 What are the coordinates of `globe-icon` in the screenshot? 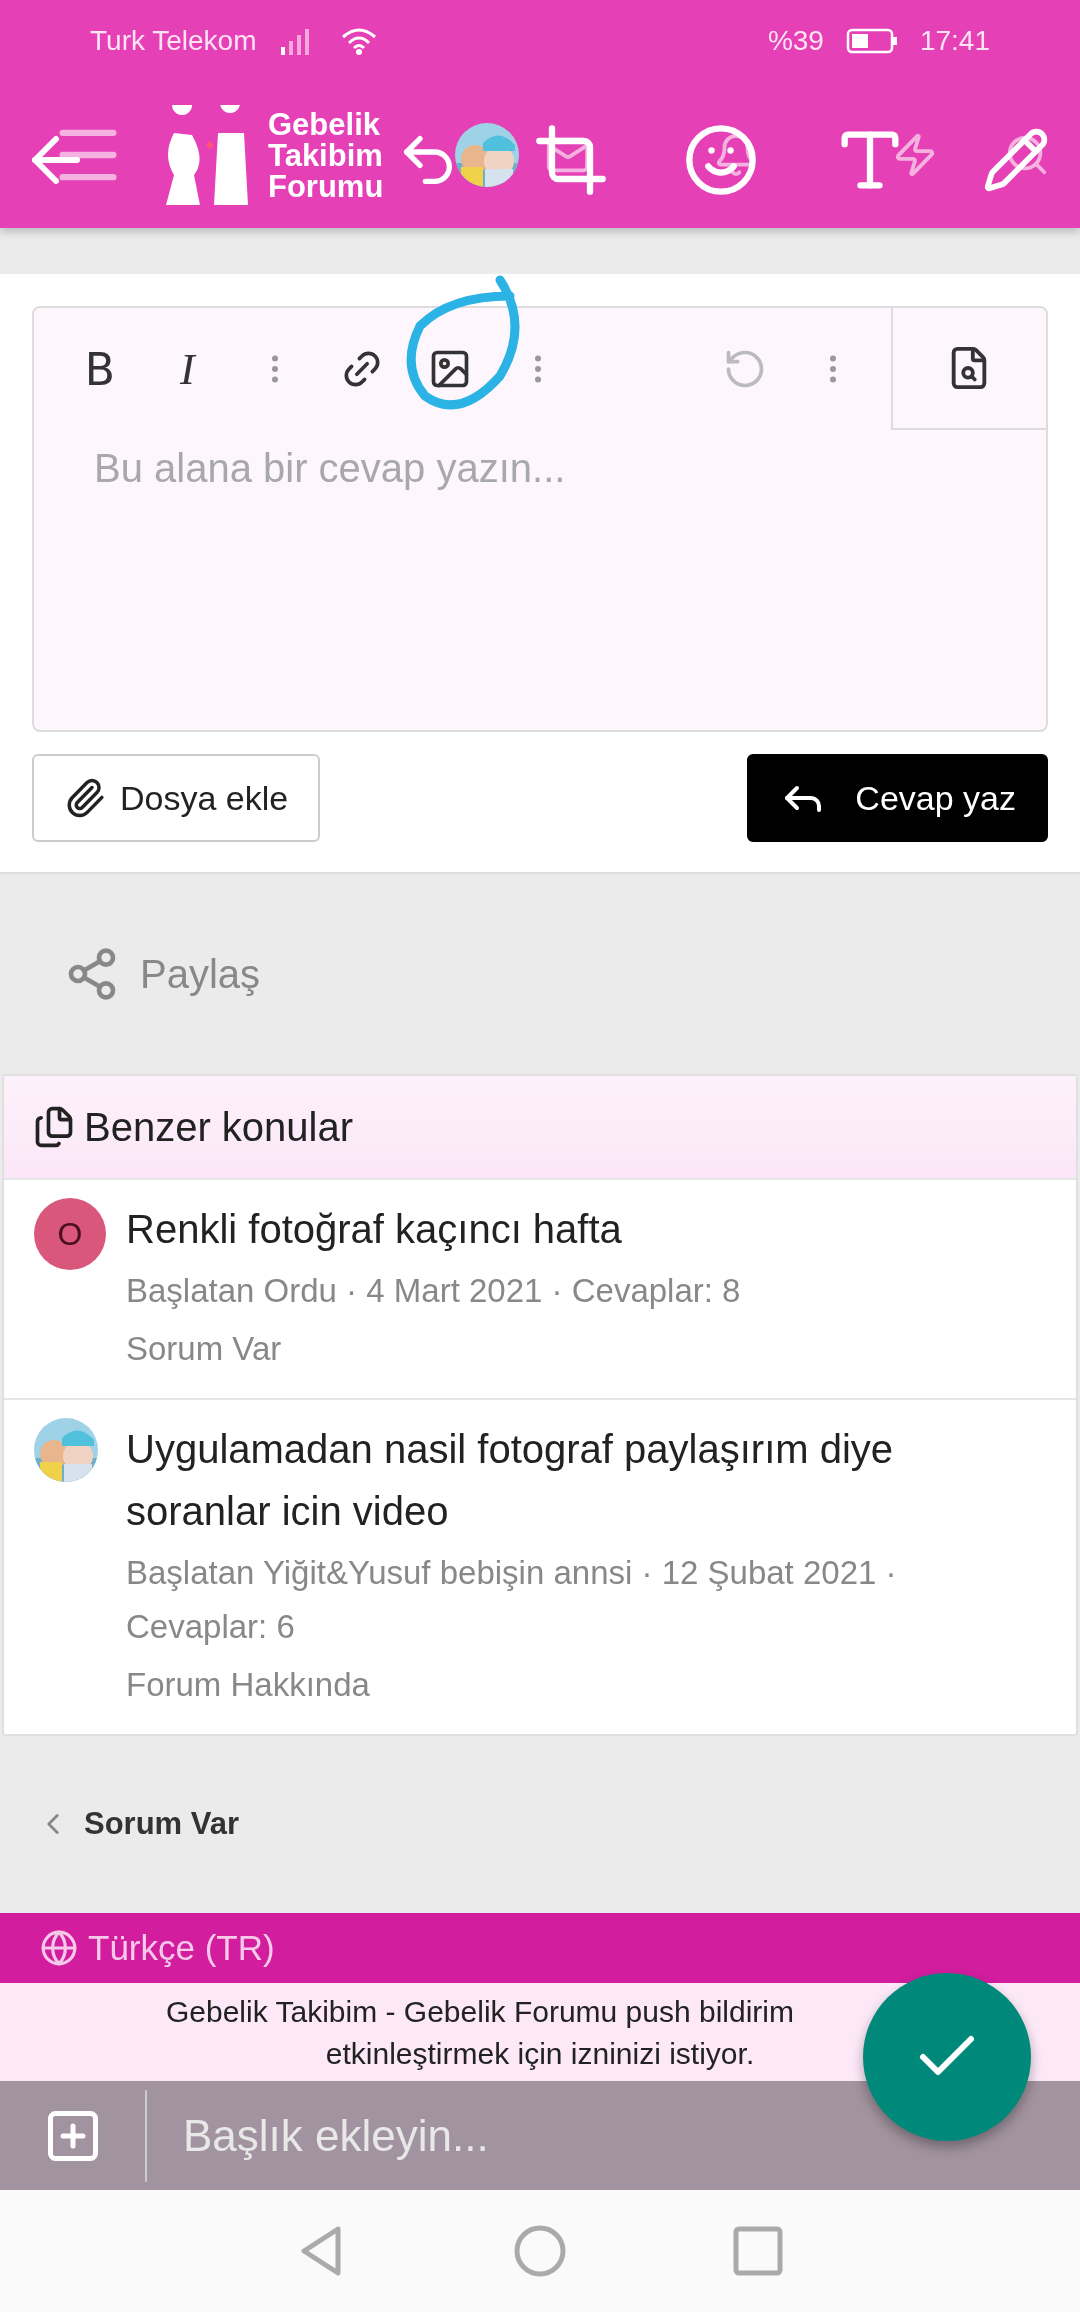 It's located at (59, 1948).